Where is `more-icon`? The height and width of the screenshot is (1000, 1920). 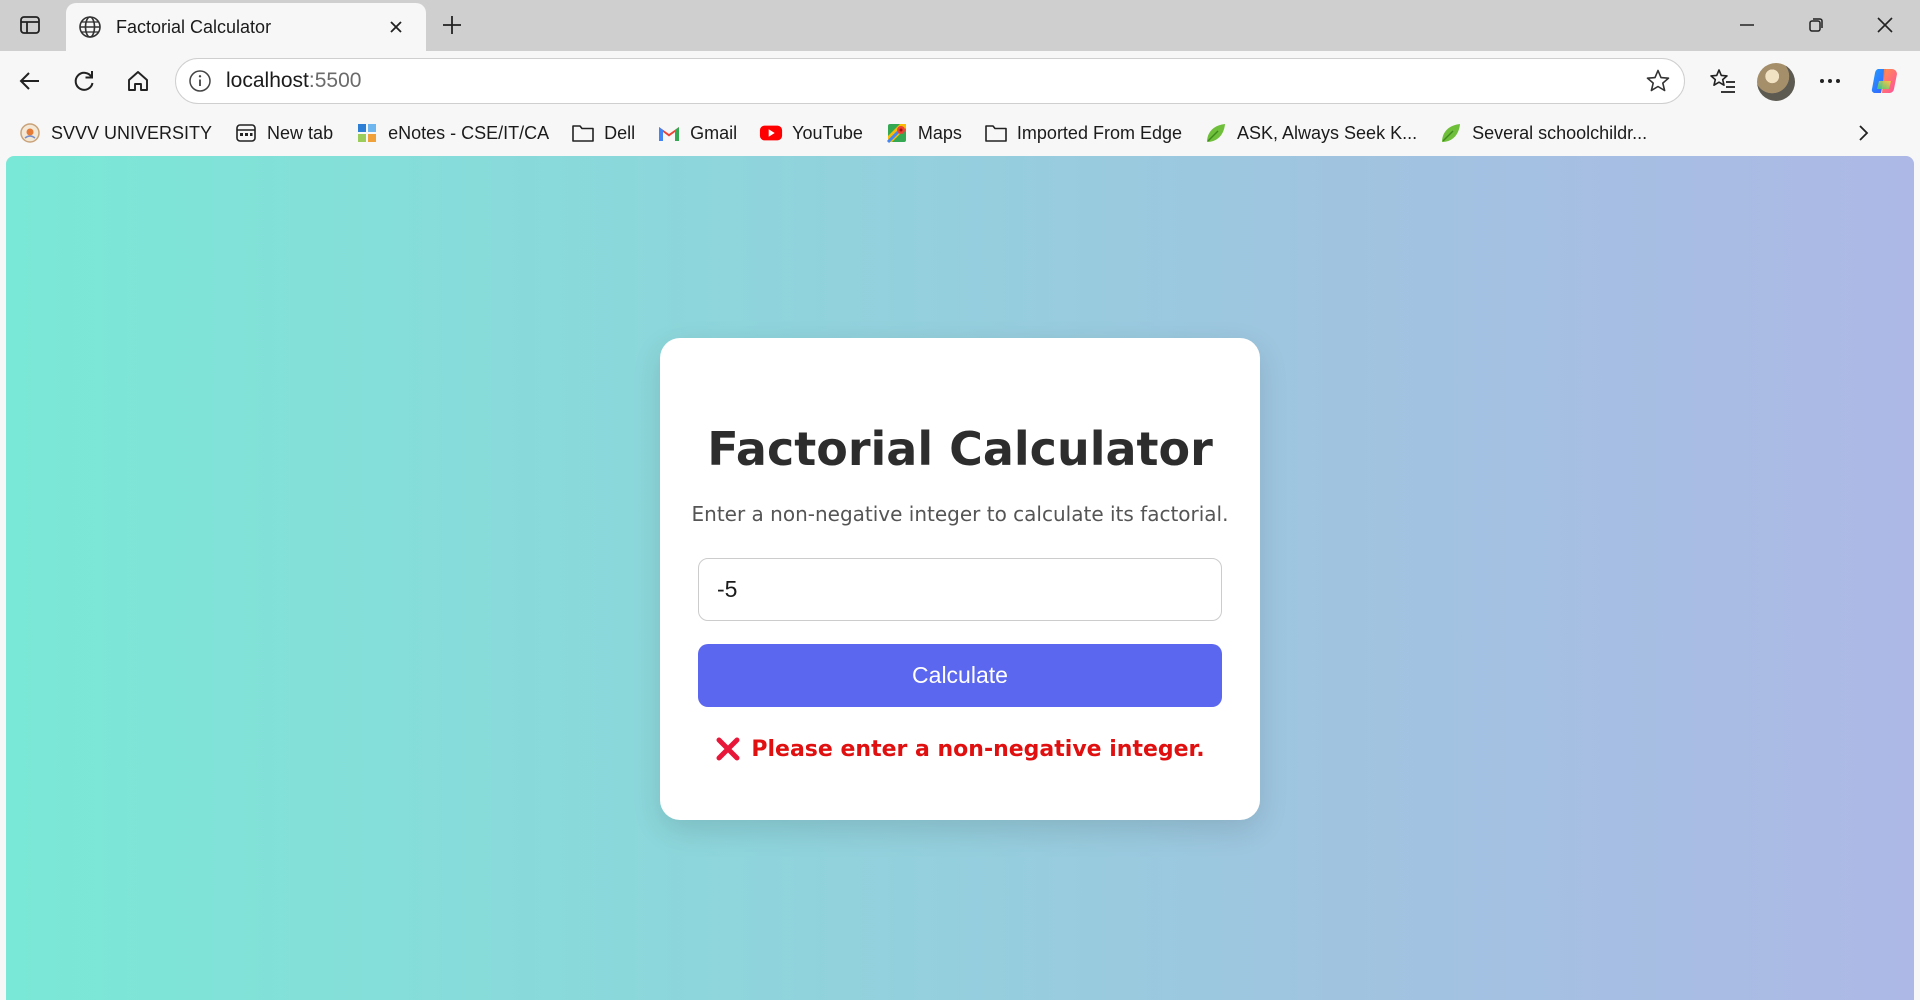
more-icon is located at coordinates (1830, 81).